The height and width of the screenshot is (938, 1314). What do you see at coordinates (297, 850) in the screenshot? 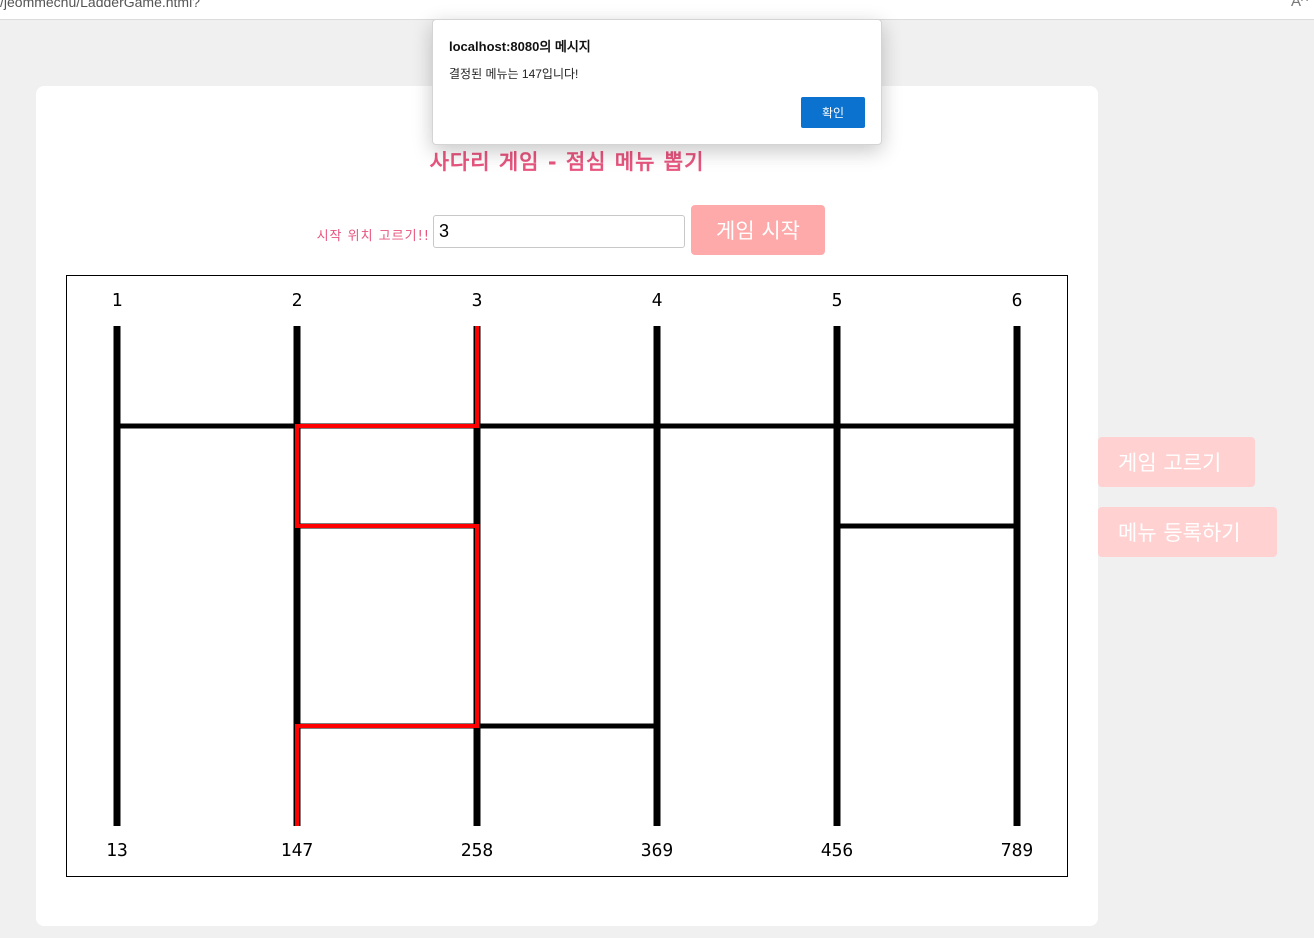
I see `ladder-result-label-2: 147` at bounding box center [297, 850].